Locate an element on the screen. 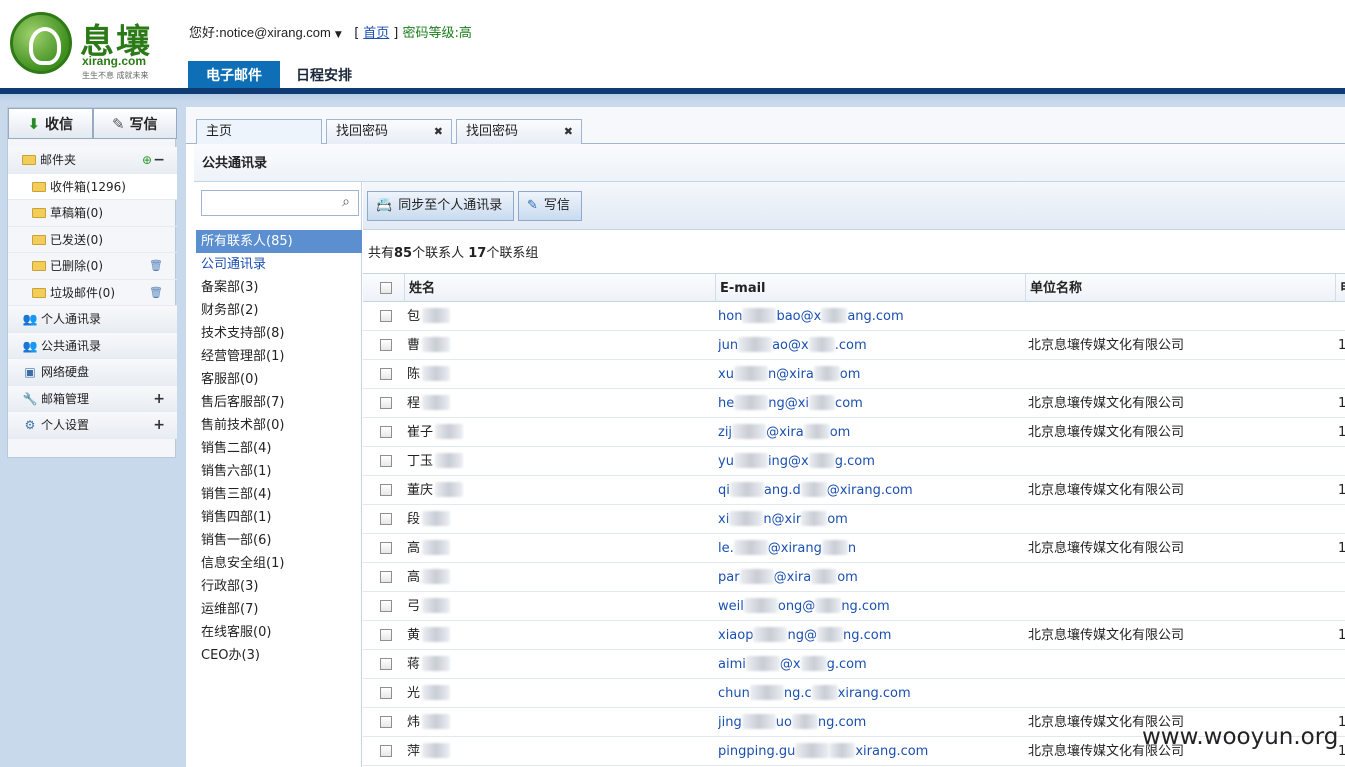 This screenshot has height=767, width=1345. group-item: 信息安全组(1) is located at coordinates (279, 563).